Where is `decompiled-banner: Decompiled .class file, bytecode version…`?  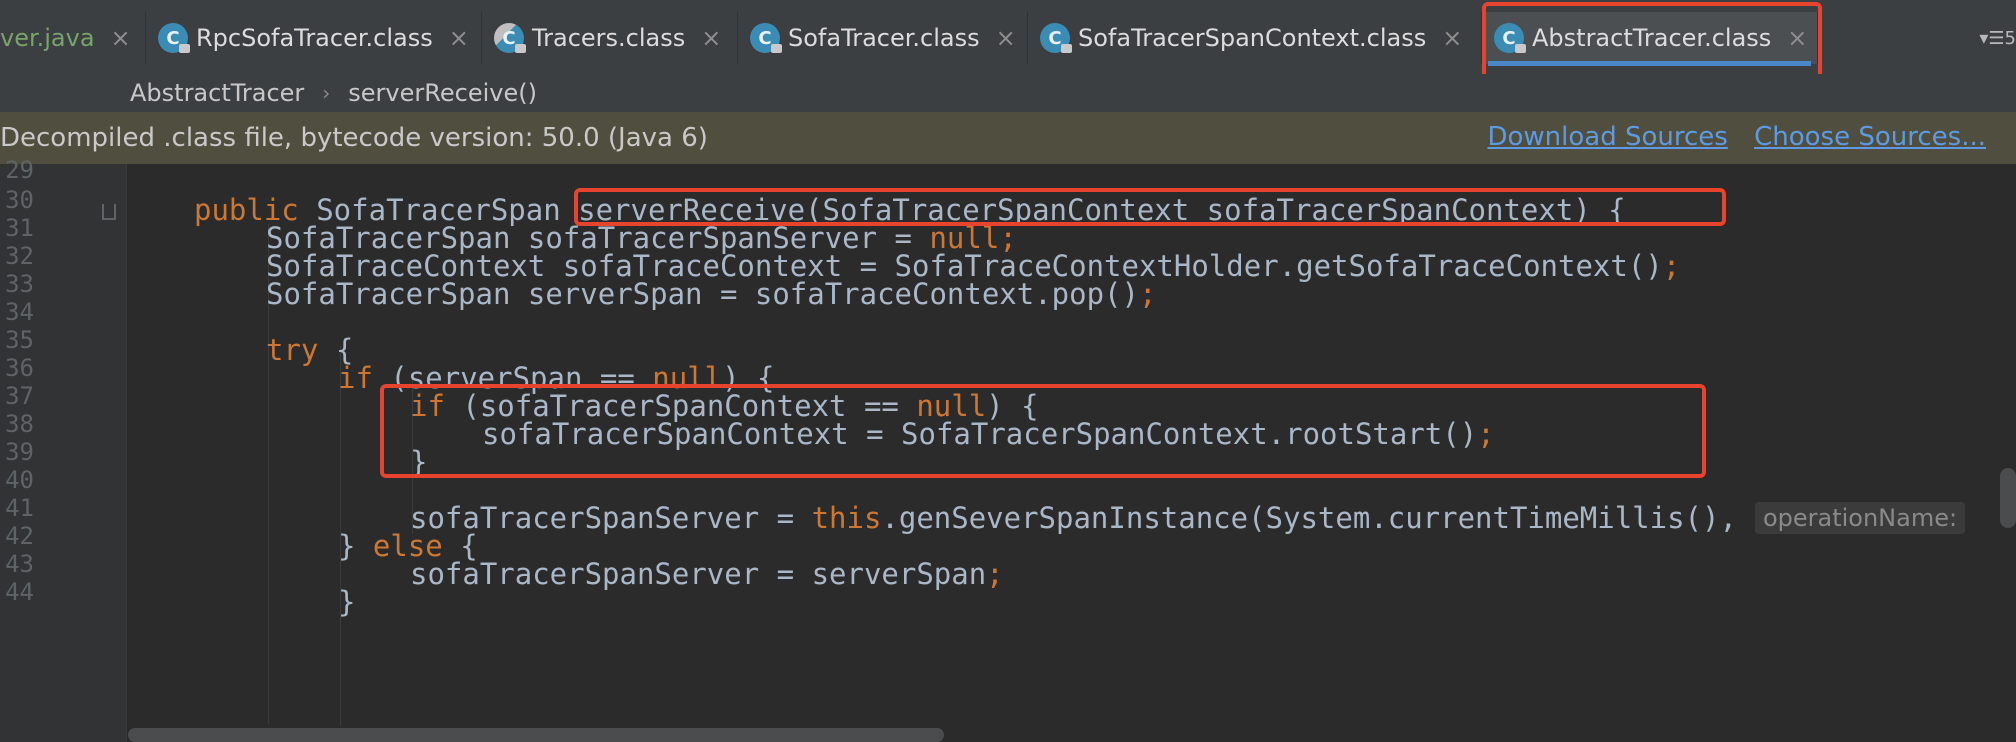 decompiled-banner: Decompiled .class file, bytecode version… is located at coordinates (1008, 138).